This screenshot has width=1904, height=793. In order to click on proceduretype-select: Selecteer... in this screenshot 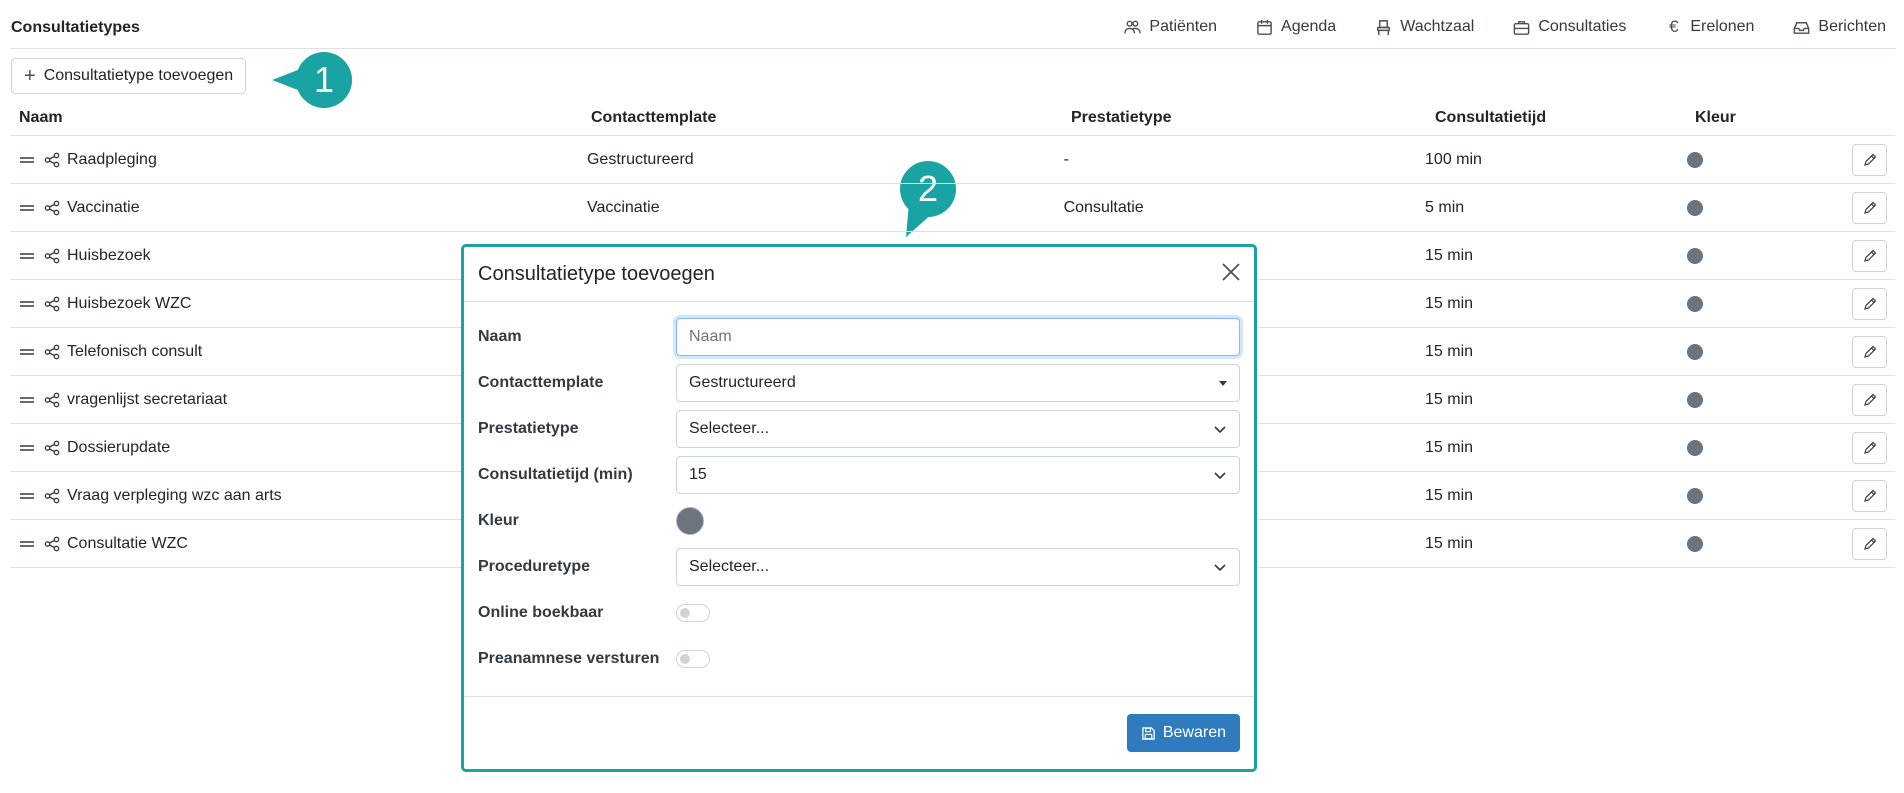, I will do `click(958, 567)`.